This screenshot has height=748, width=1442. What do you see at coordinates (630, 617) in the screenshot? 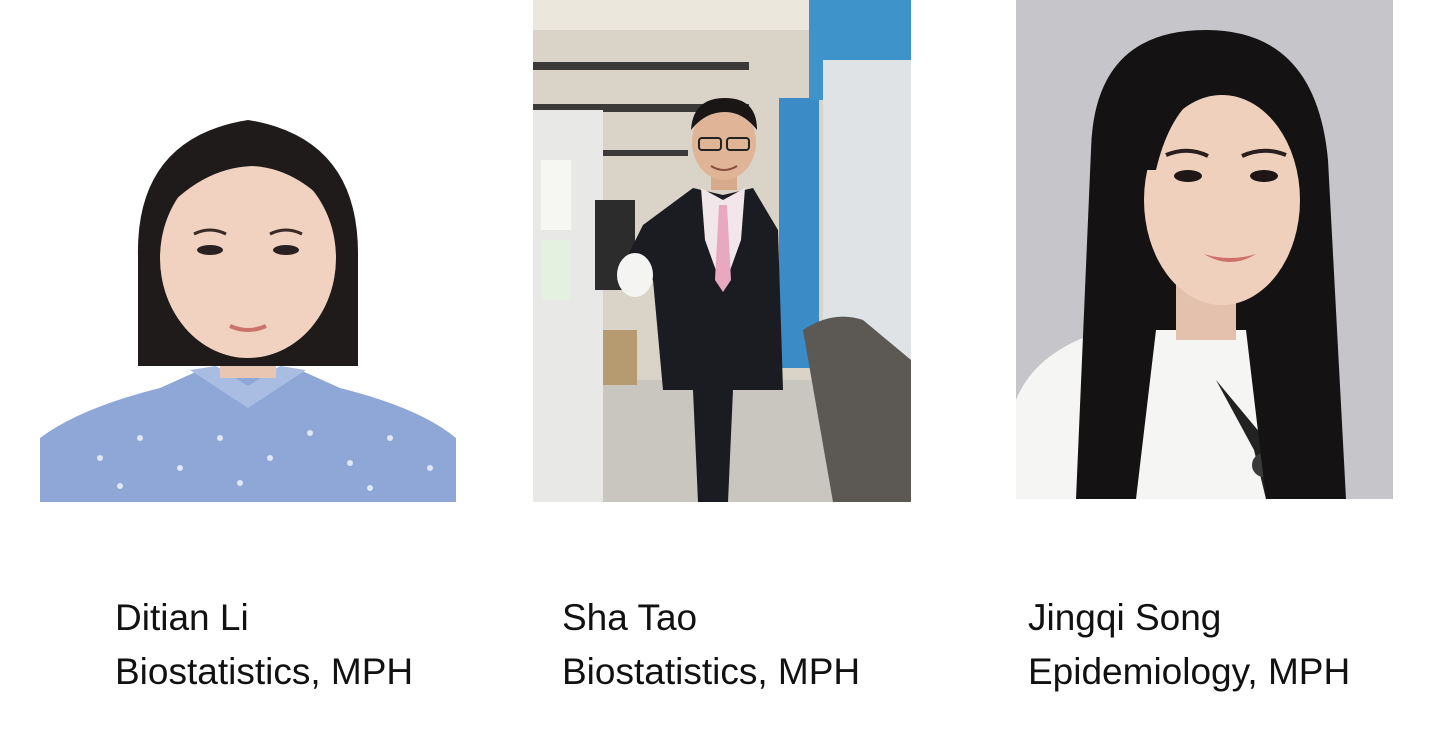
I see `person-name: Sha Tao` at bounding box center [630, 617].